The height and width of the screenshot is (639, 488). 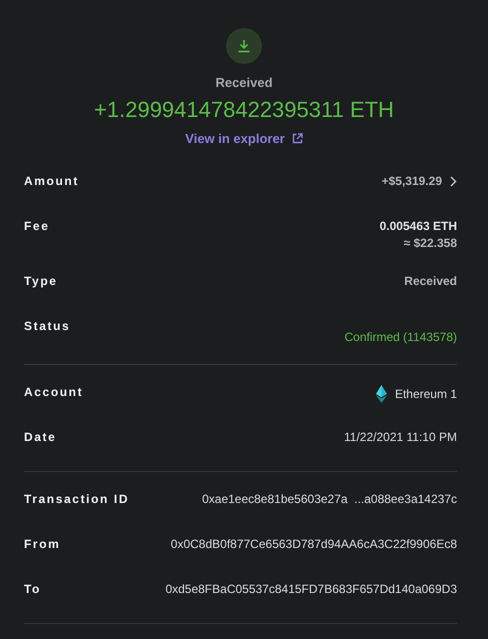 What do you see at coordinates (244, 46) in the screenshot?
I see `download-icon` at bounding box center [244, 46].